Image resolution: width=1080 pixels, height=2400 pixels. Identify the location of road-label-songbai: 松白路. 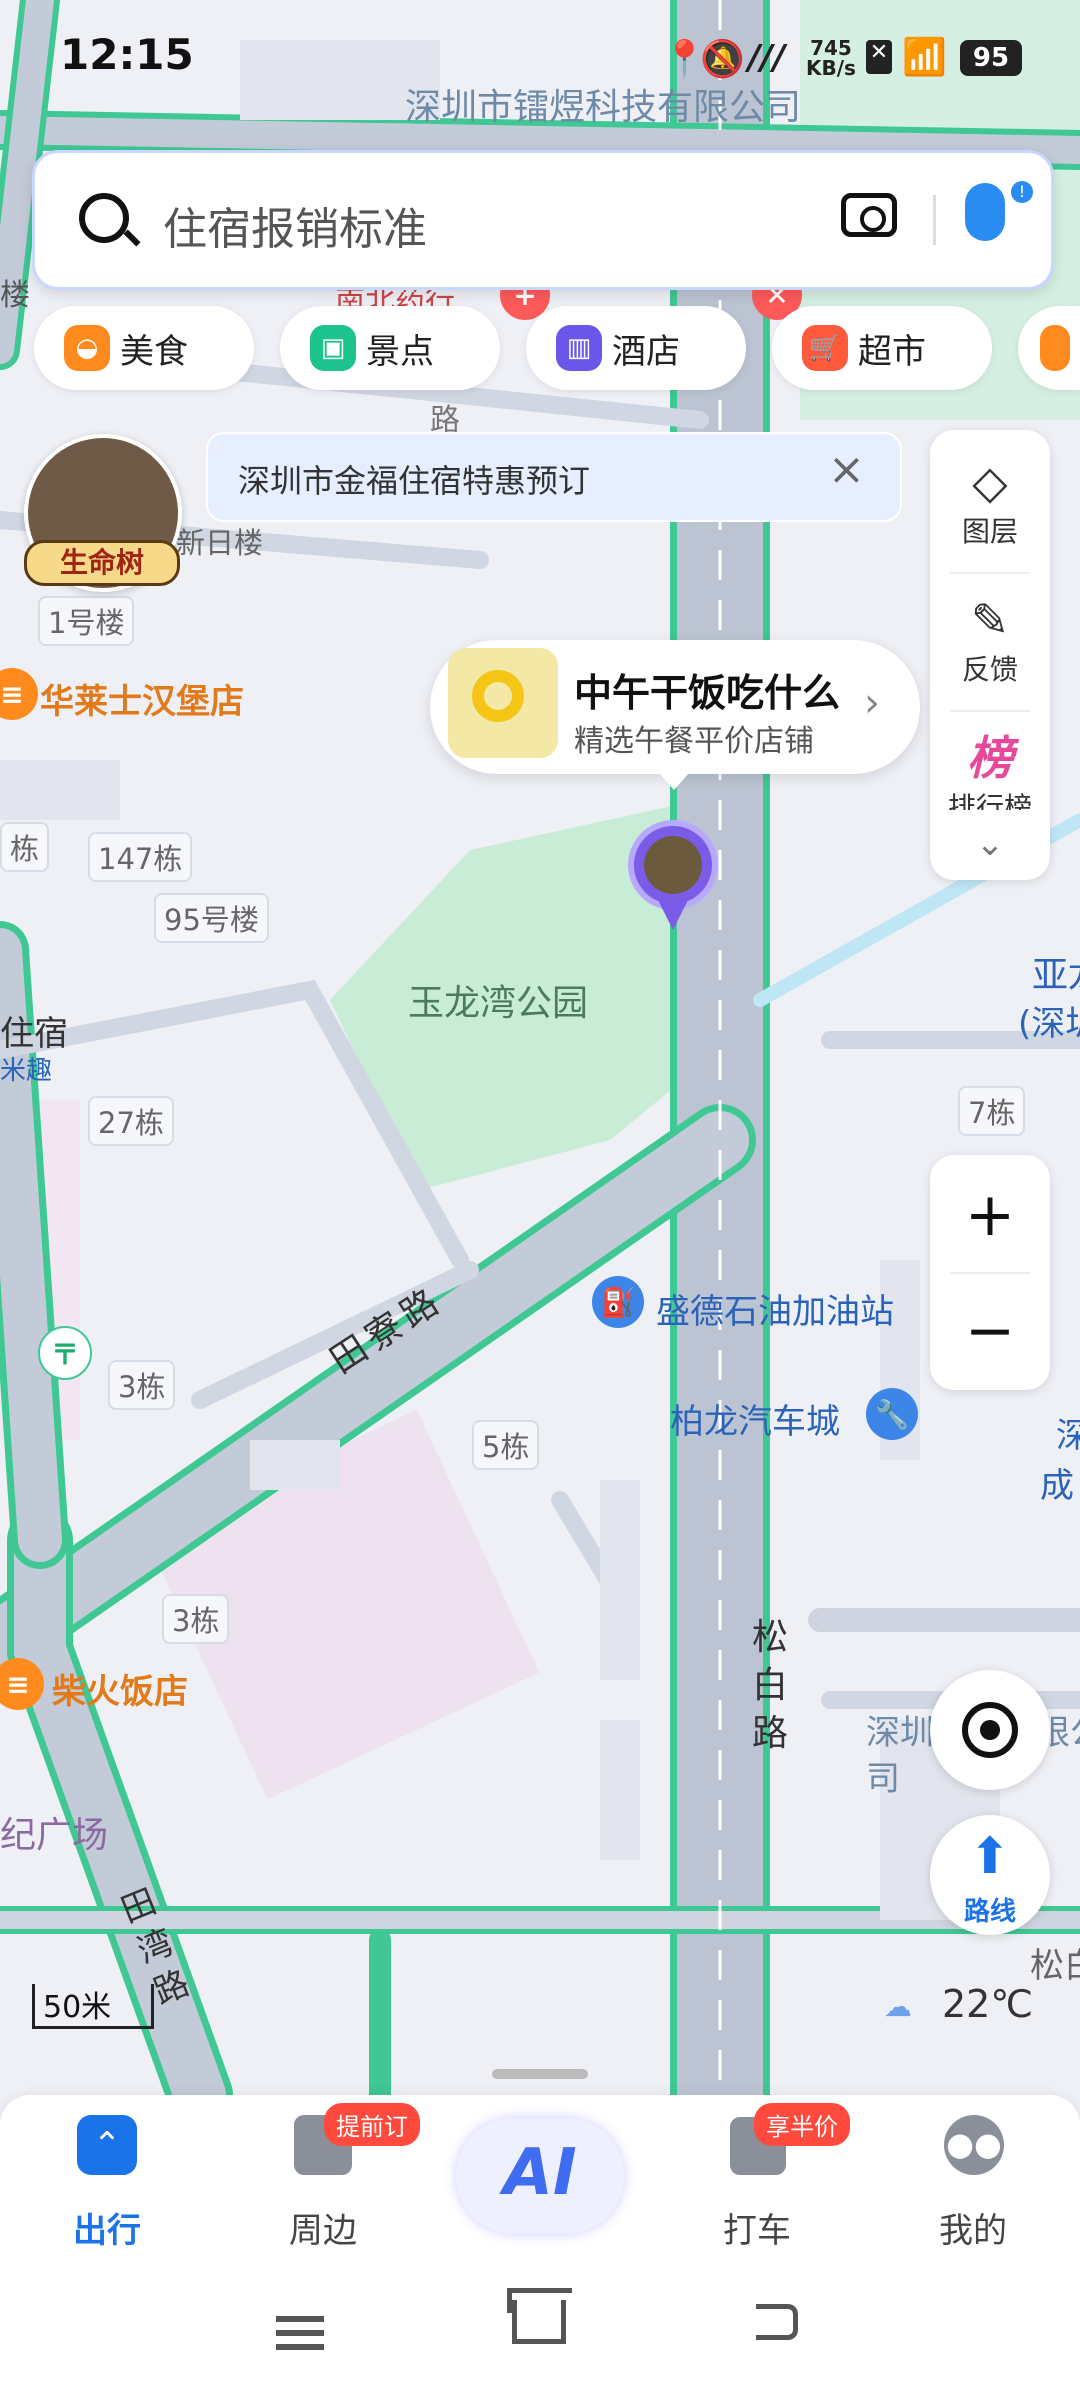
(770, 1685).